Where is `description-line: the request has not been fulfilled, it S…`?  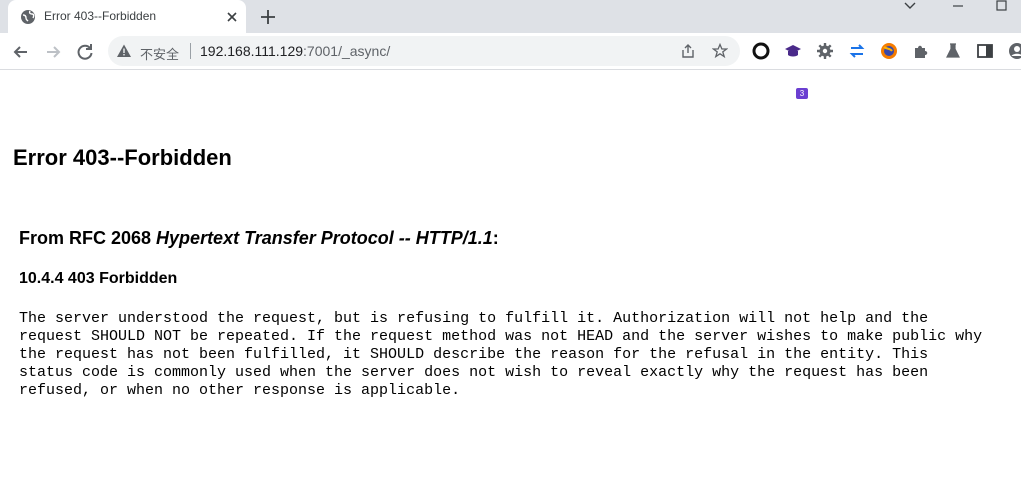 description-line: the request has not been fulfilled, it S… is located at coordinates (474, 354).